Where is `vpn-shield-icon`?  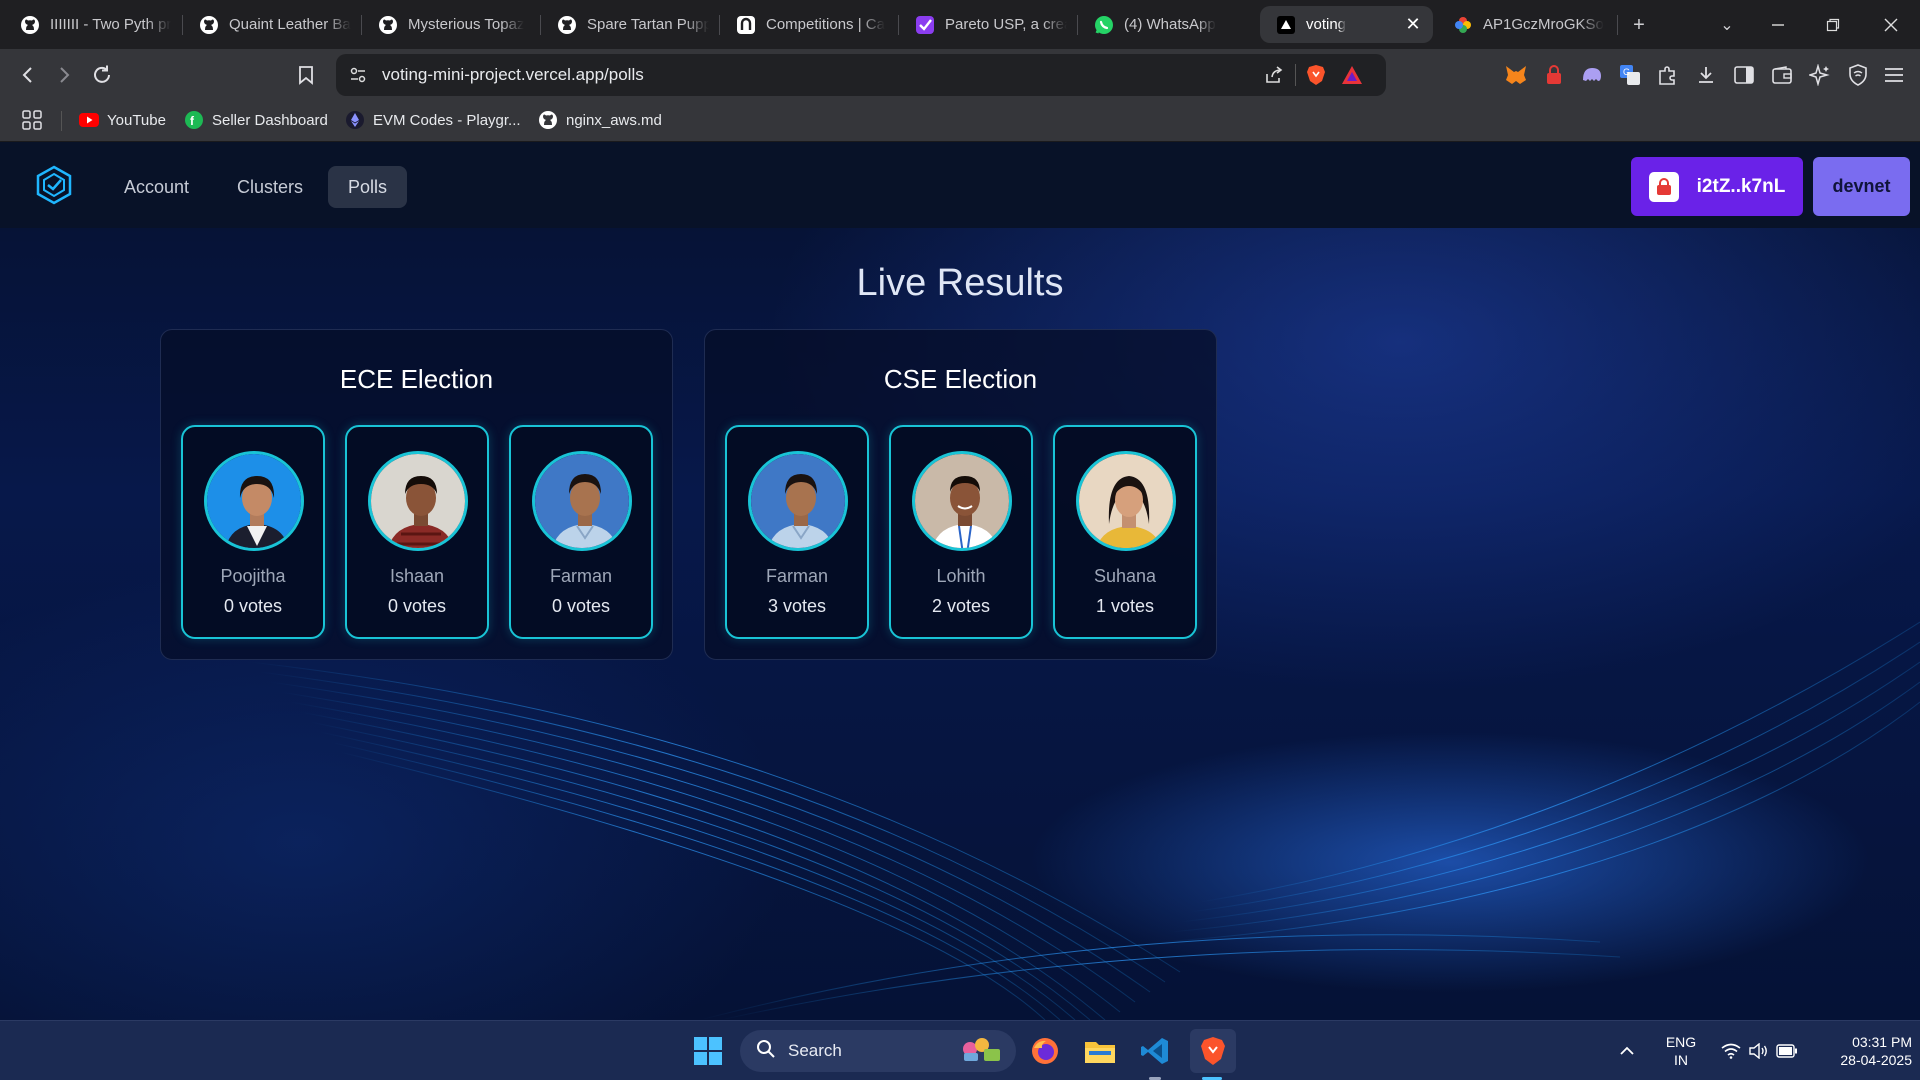
vpn-shield-icon is located at coordinates (1858, 75).